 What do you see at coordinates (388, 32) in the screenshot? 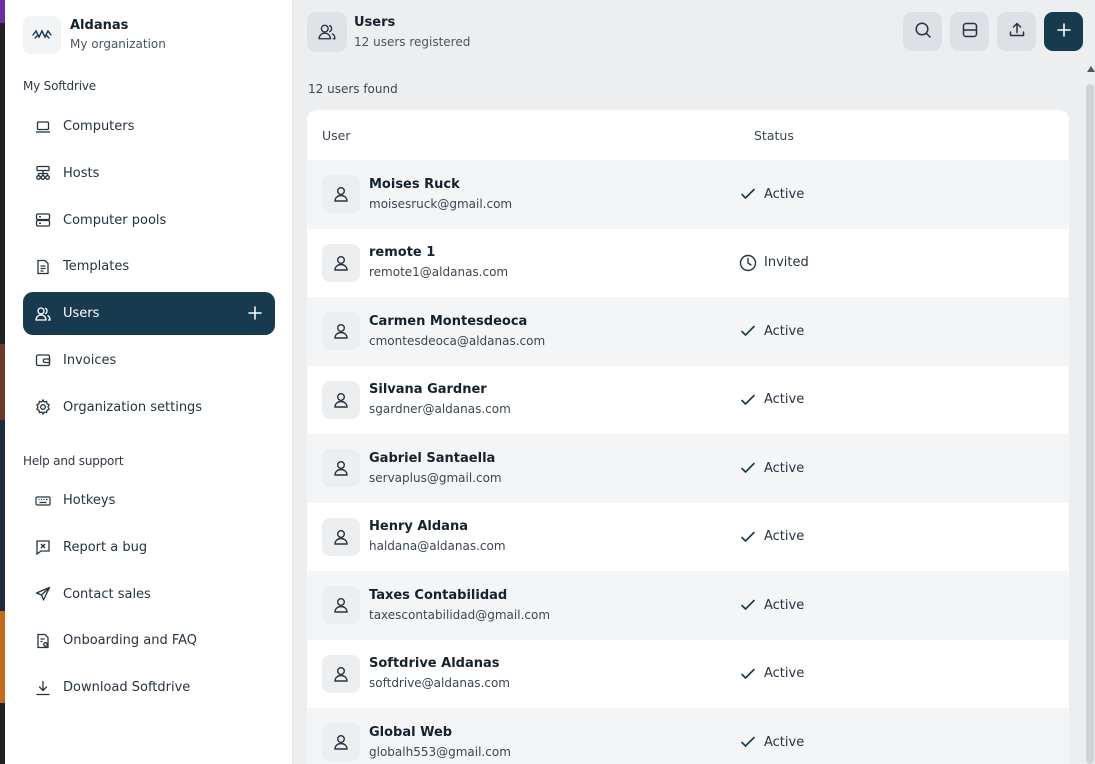
I see `page-header: Users 12 users registered` at bounding box center [388, 32].